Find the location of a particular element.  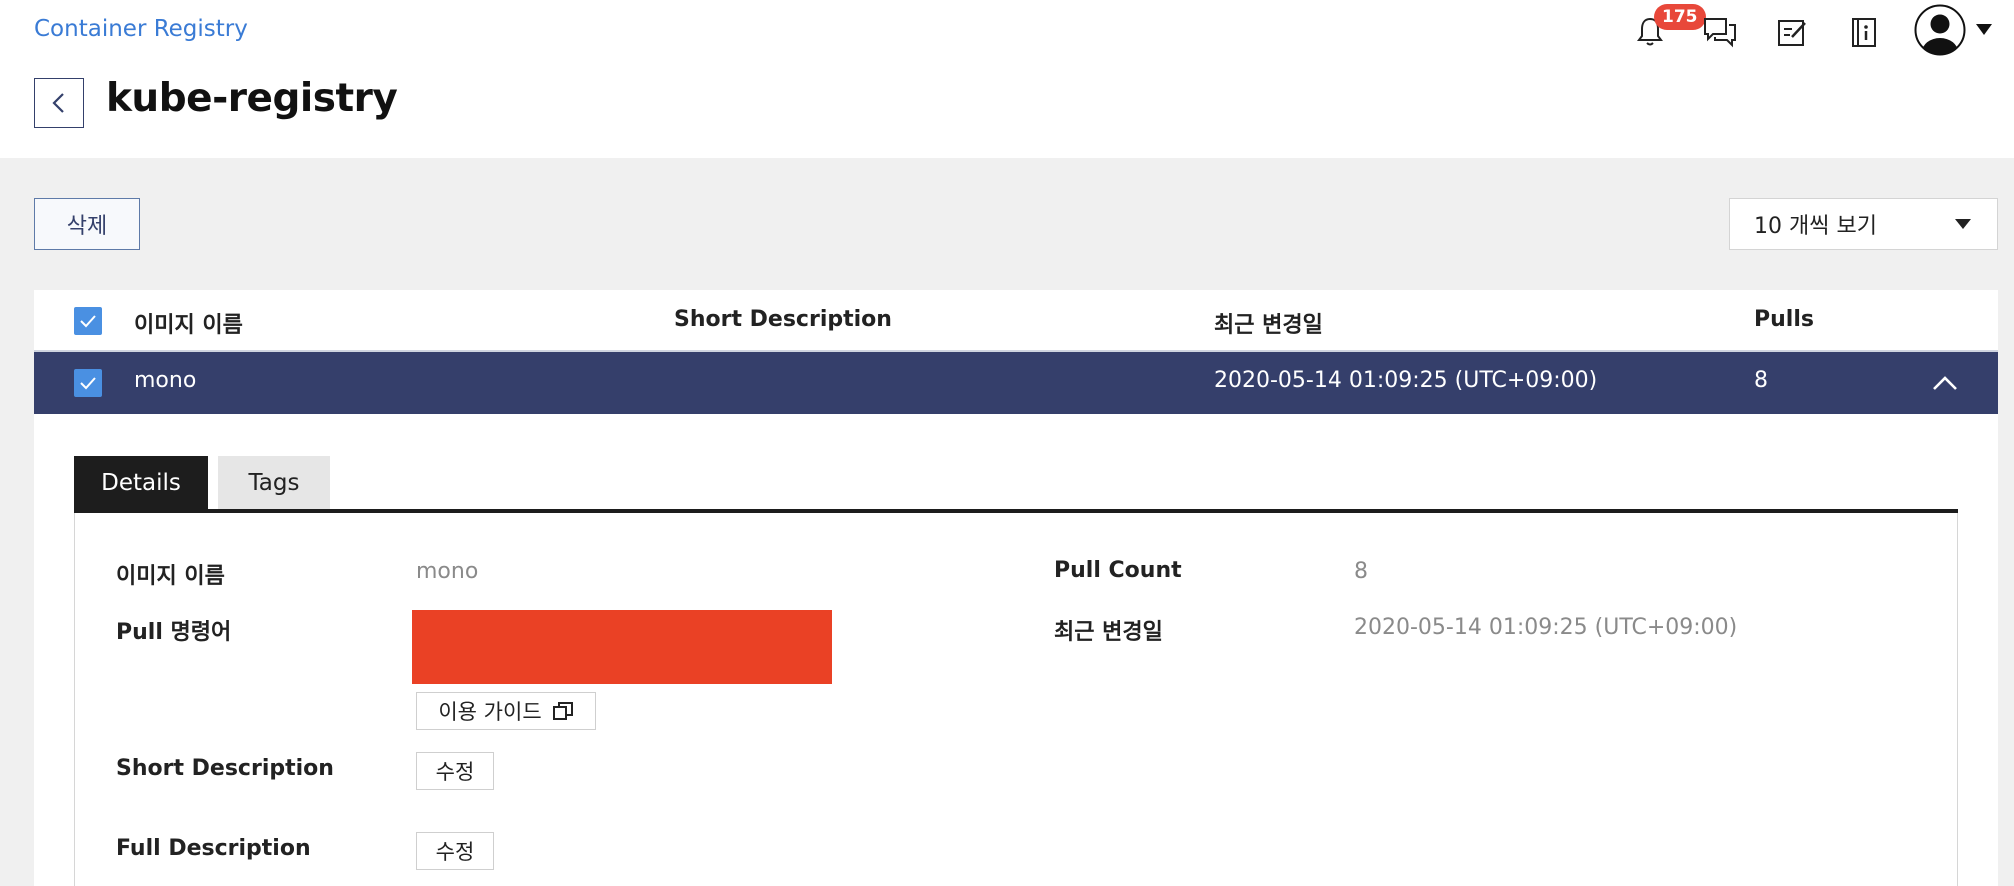

collapse-row-button is located at coordinates (1945, 383).